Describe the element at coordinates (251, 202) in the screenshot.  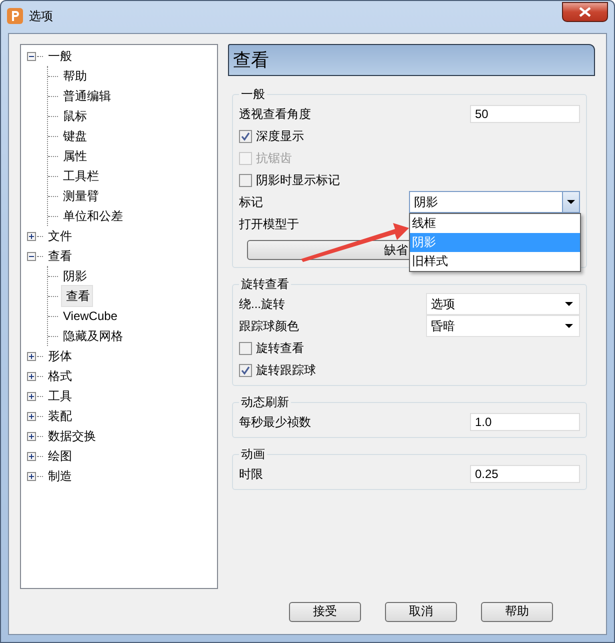
I see `field-label: 标记` at that location.